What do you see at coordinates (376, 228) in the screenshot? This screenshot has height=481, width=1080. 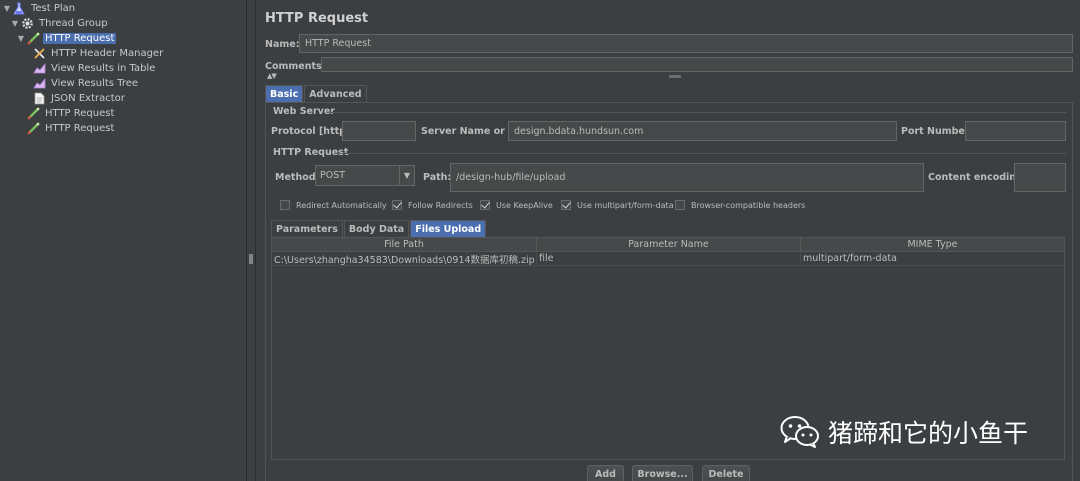 I see `tab-body-data: Body Data` at bounding box center [376, 228].